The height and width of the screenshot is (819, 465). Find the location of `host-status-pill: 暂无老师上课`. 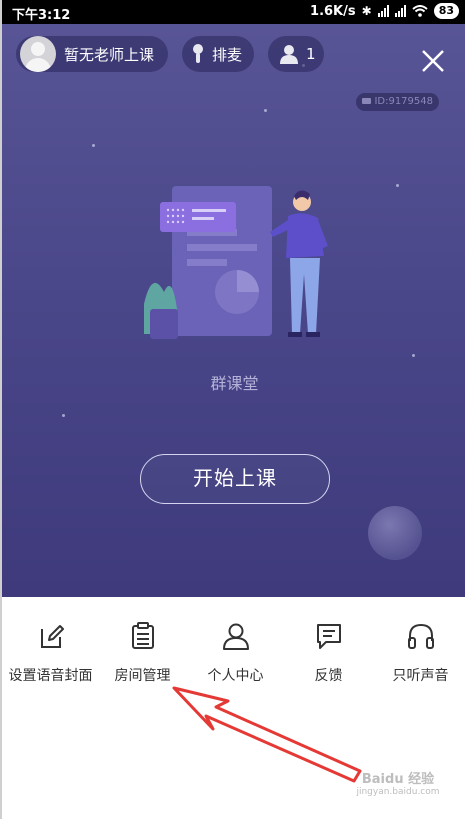

host-status-pill: 暂无老师上课 is located at coordinates (92, 54).